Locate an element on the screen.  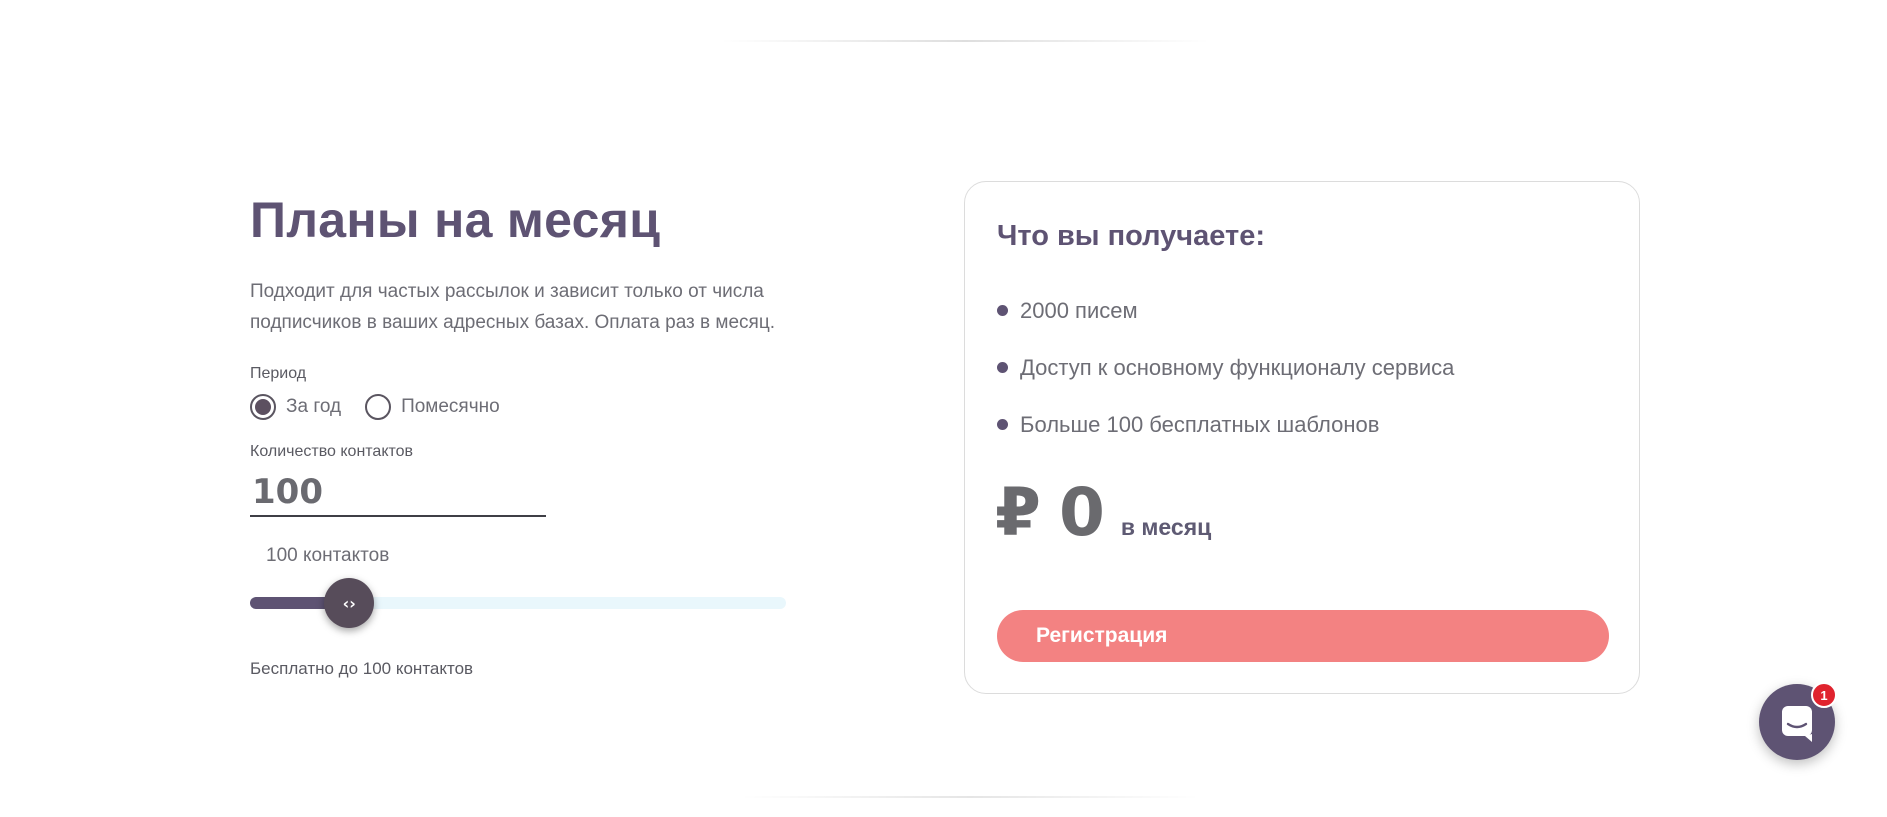
period-label: Период is located at coordinates (278, 373).